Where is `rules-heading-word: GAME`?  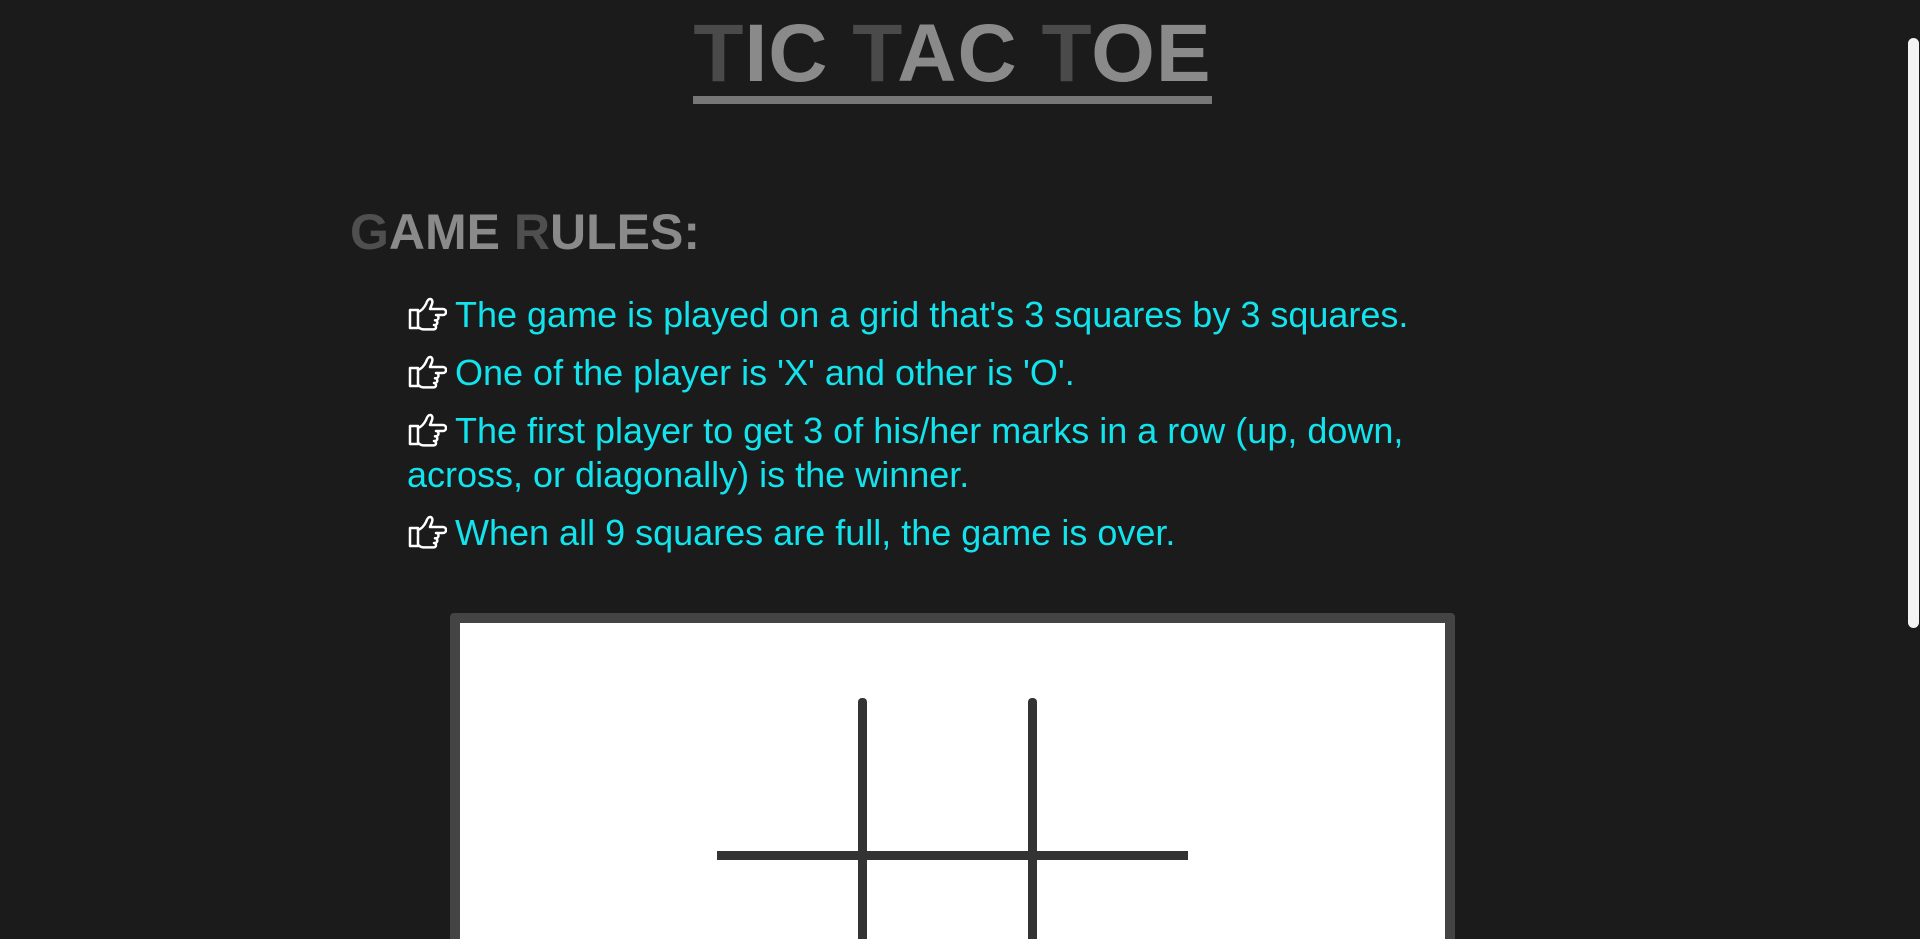
rules-heading-word: GAME is located at coordinates (425, 232).